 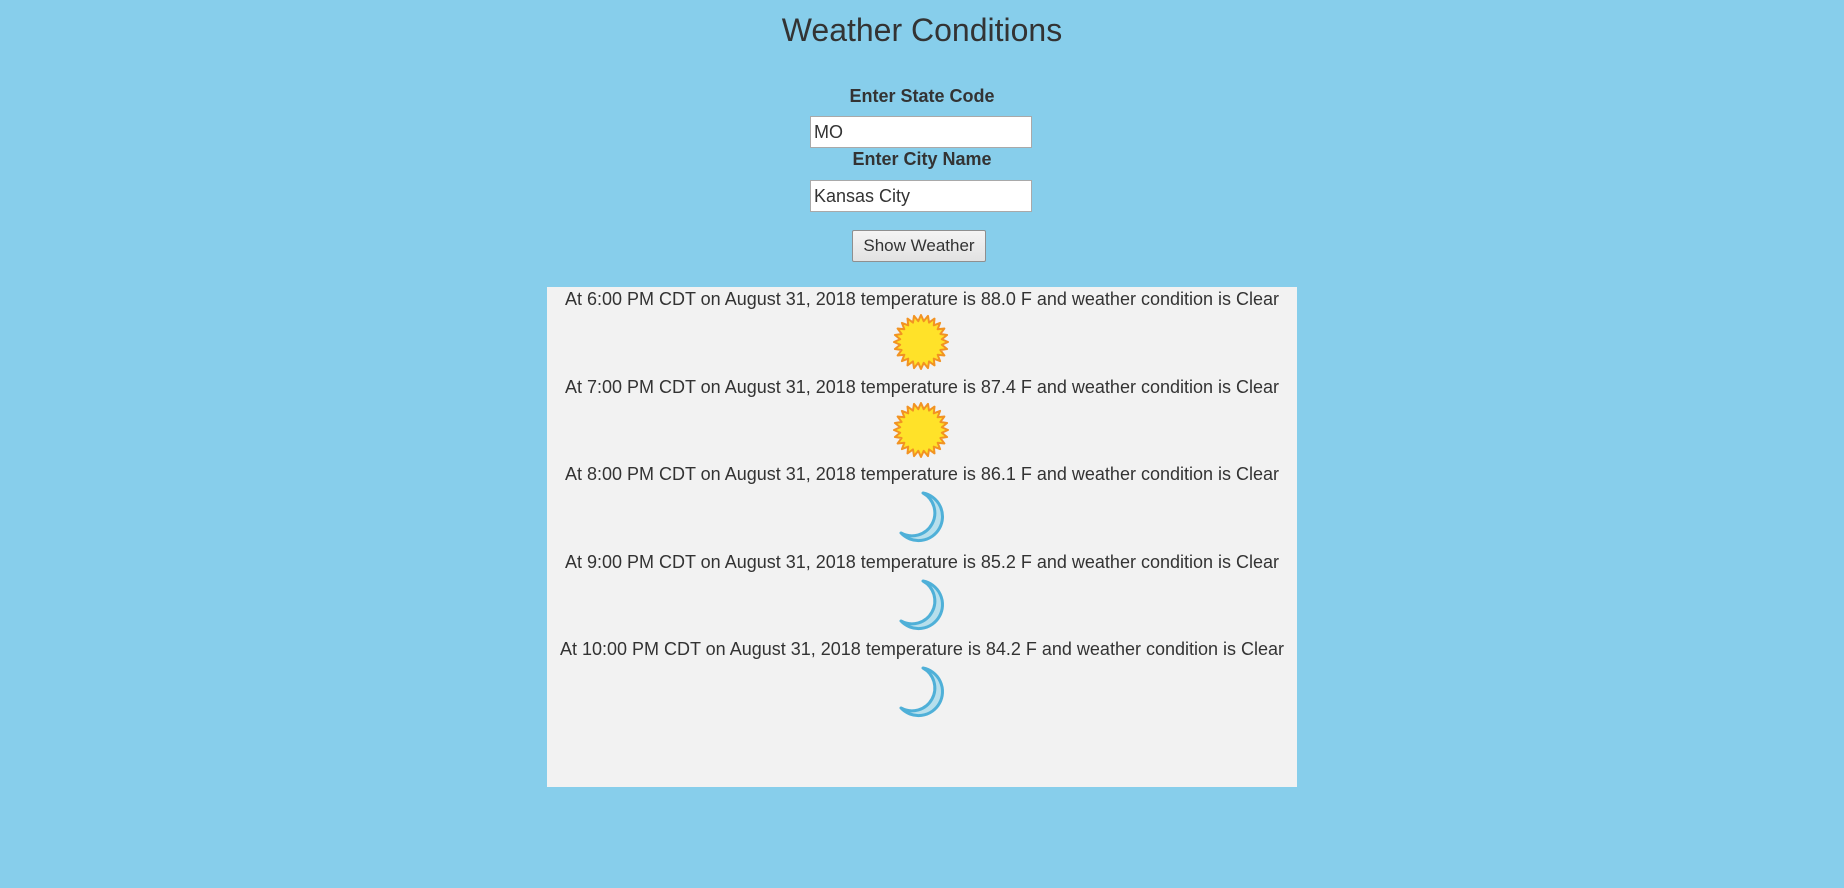 What do you see at coordinates (922, 96) in the screenshot?
I see `state-code-label: Enter State Code` at bounding box center [922, 96].